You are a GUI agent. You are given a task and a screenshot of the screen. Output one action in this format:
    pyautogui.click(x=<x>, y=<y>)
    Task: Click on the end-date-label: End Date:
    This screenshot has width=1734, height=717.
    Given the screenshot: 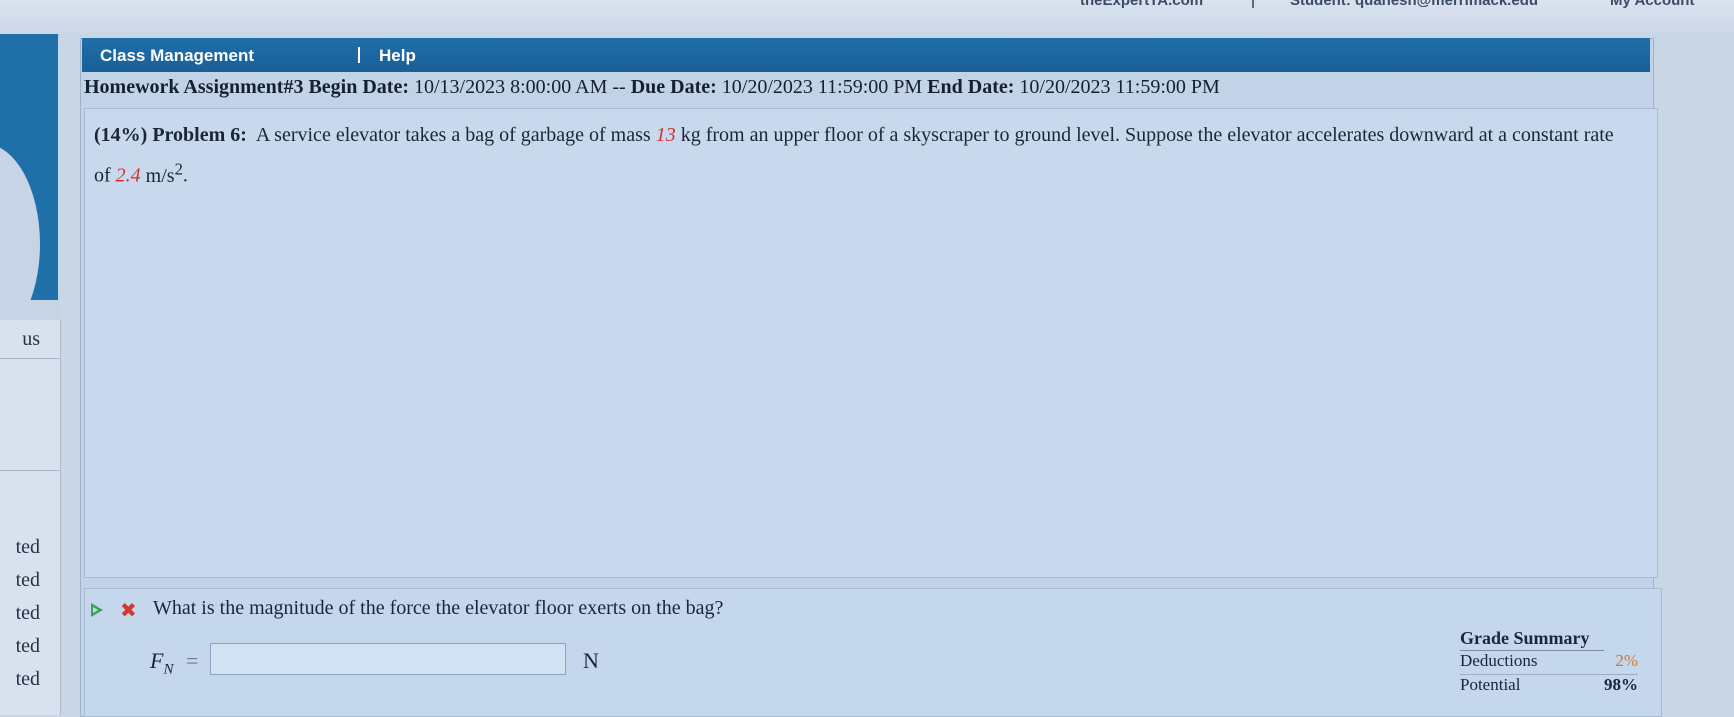 What is the action you would take?
    pyautogui.click(x=971, y=87)
    